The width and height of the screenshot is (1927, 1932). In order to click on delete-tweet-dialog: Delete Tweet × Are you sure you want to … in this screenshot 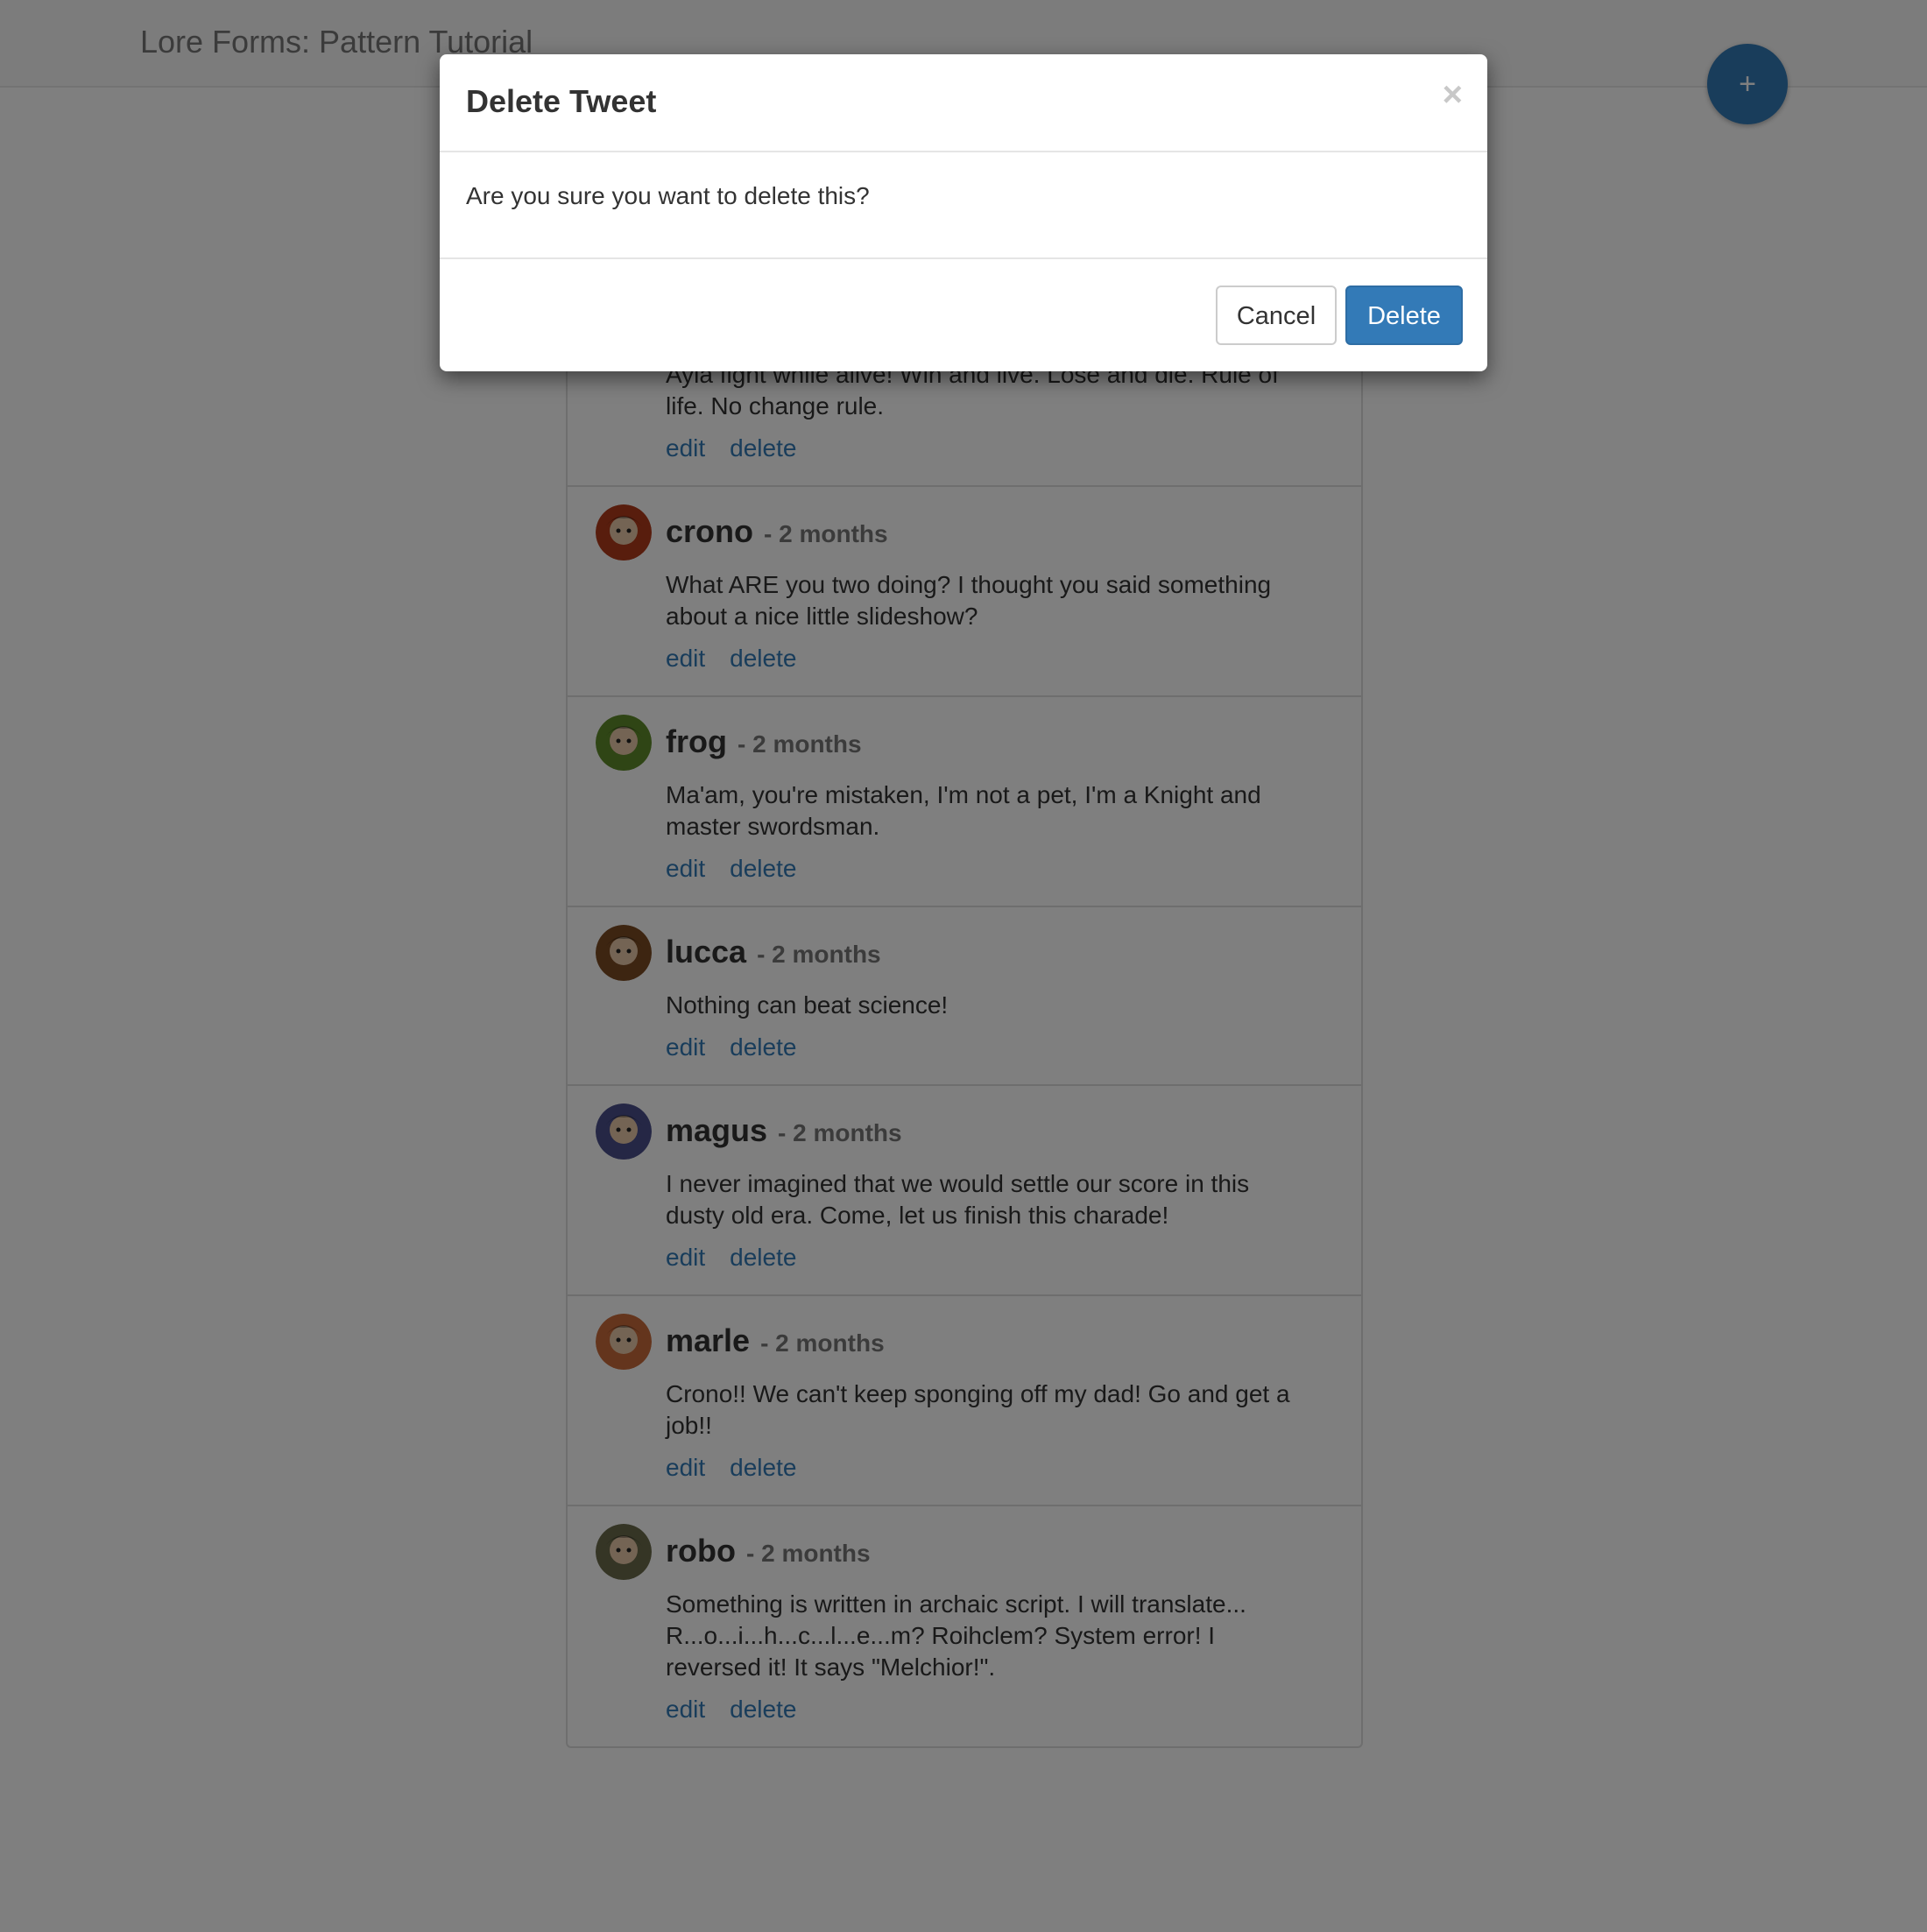, I will do `click(963, 212)`.